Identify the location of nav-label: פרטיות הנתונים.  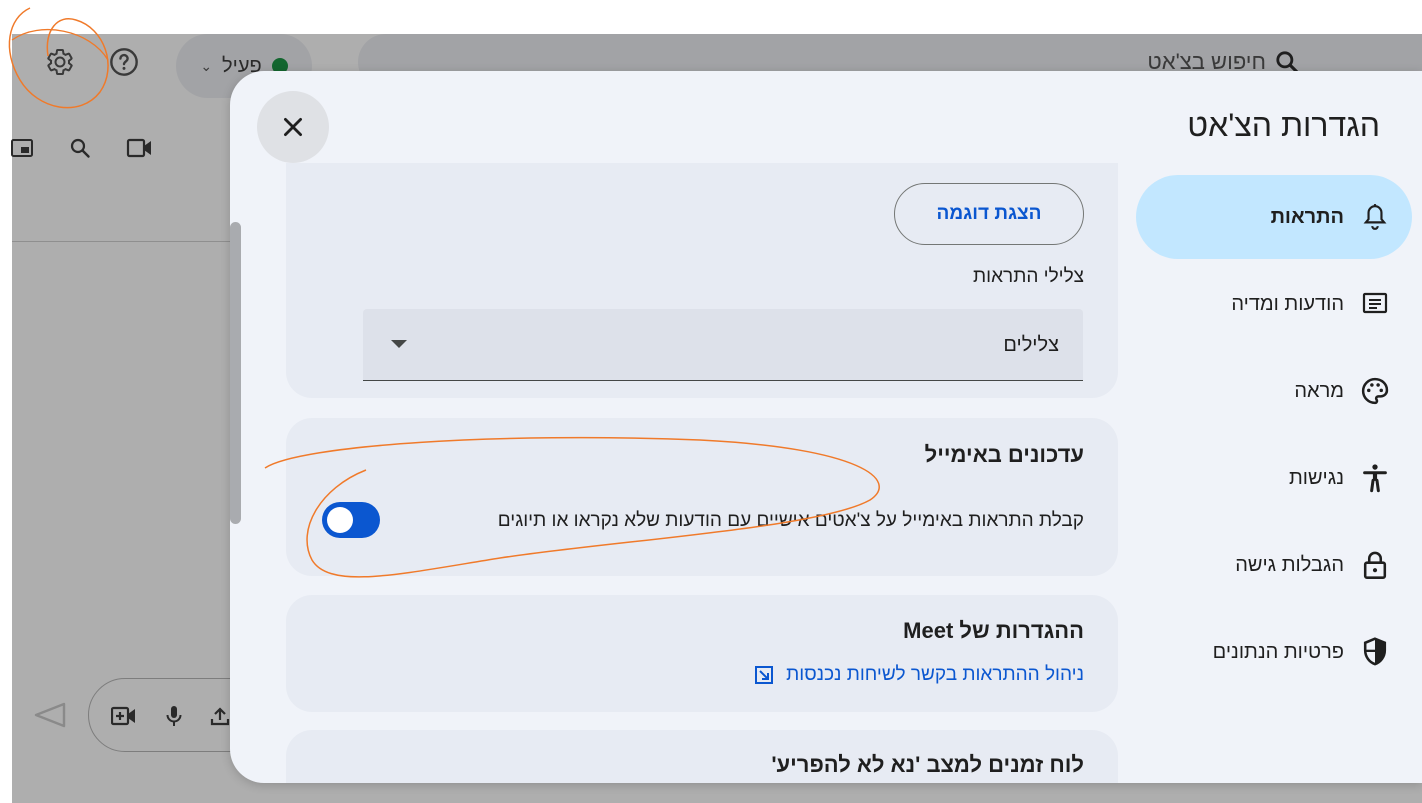
(1278, 651).